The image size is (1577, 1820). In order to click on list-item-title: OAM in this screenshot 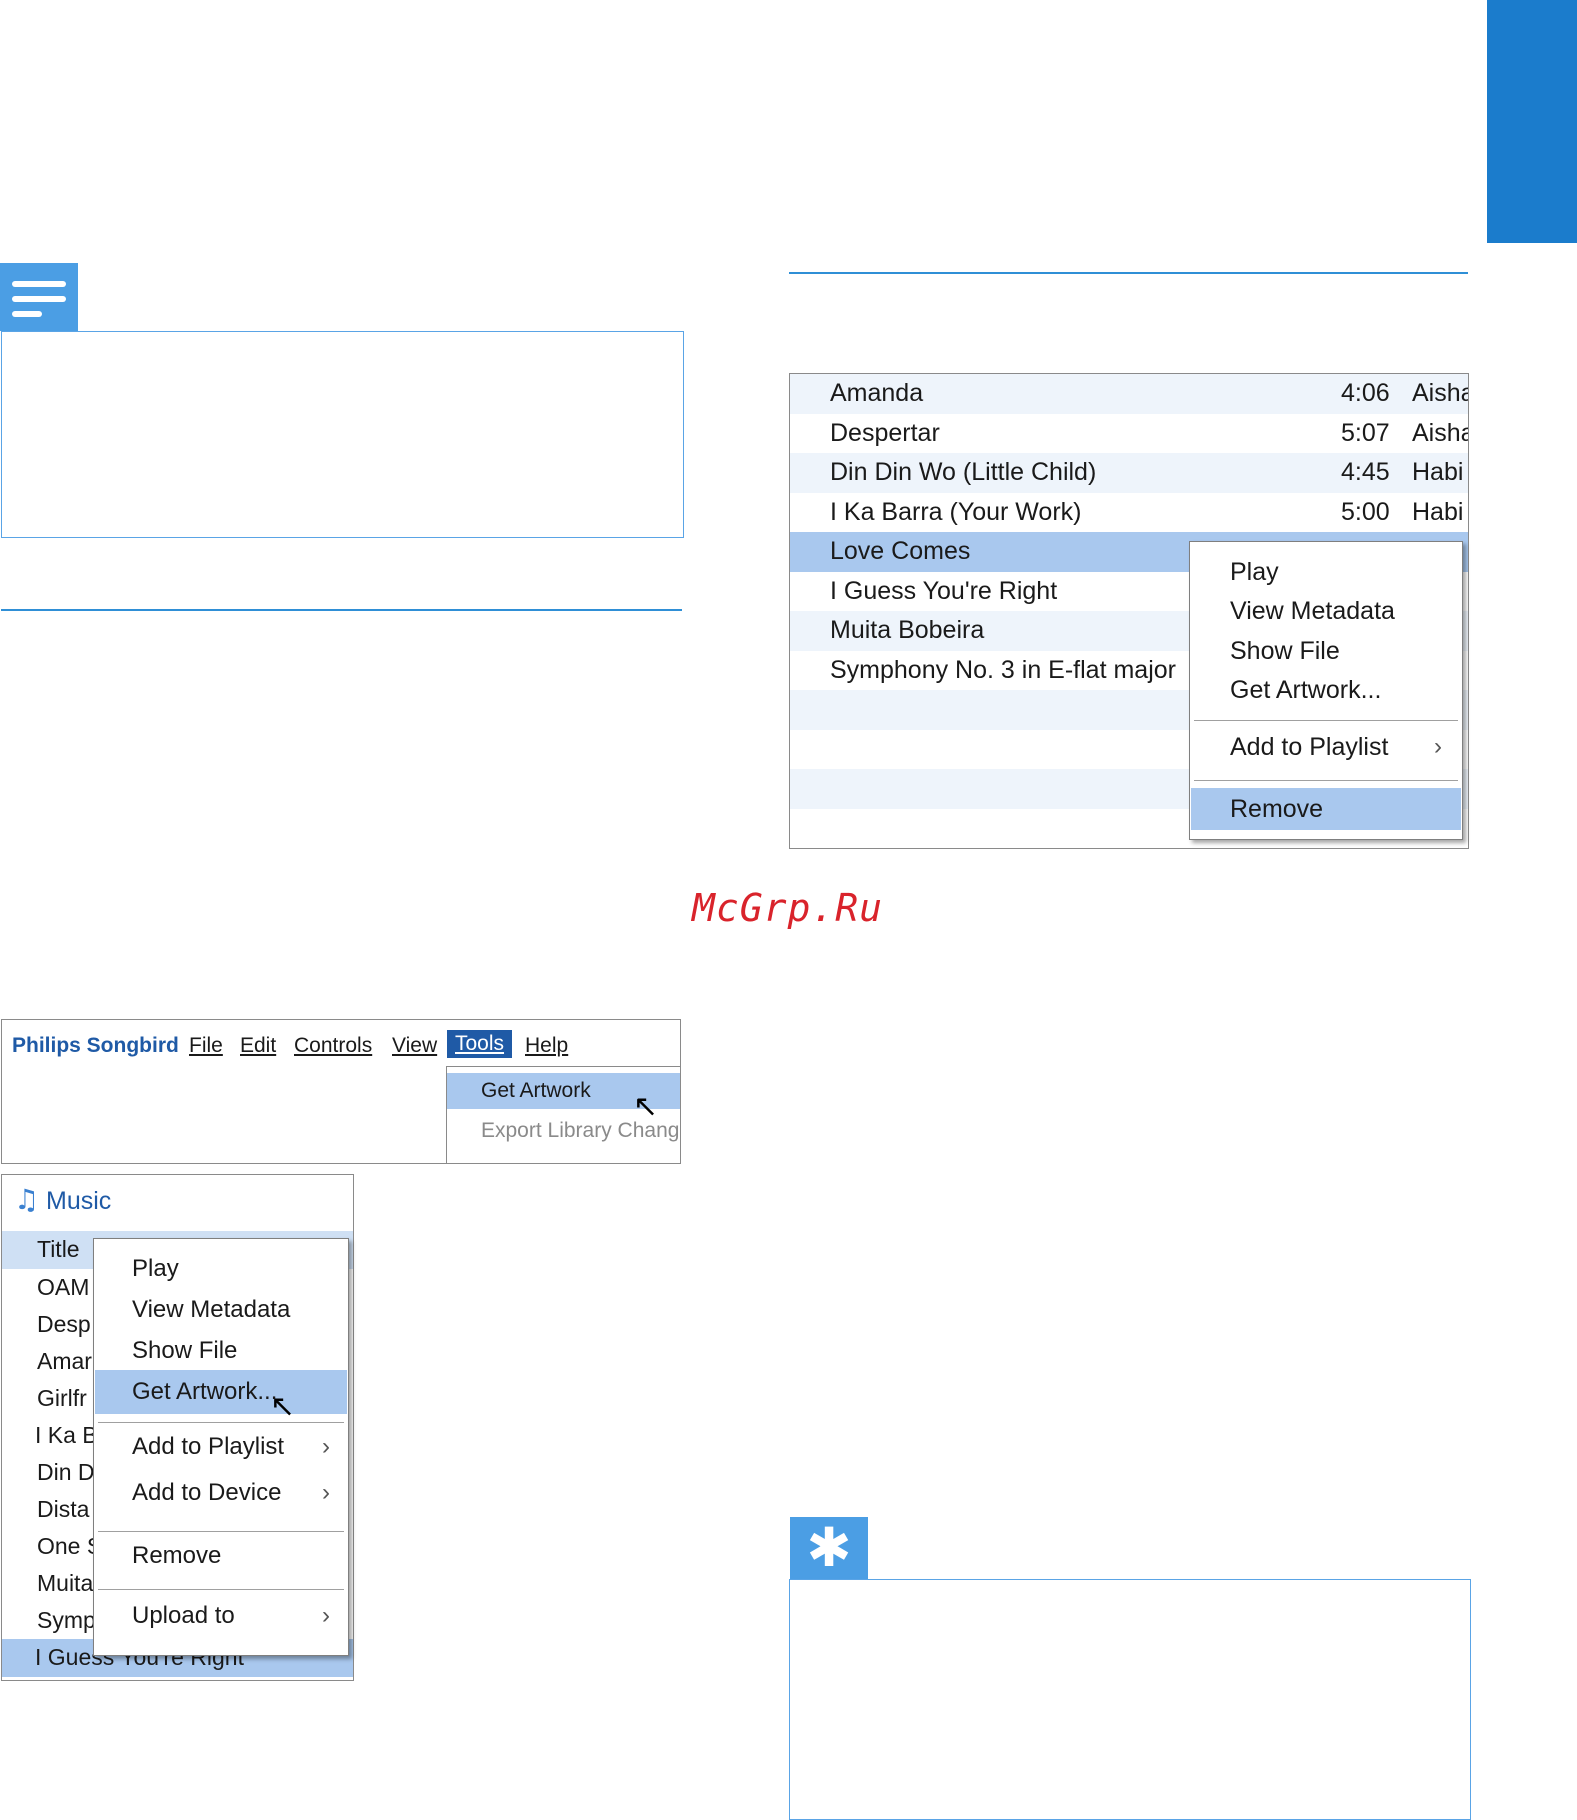, I will do `click(63, 1287)`.